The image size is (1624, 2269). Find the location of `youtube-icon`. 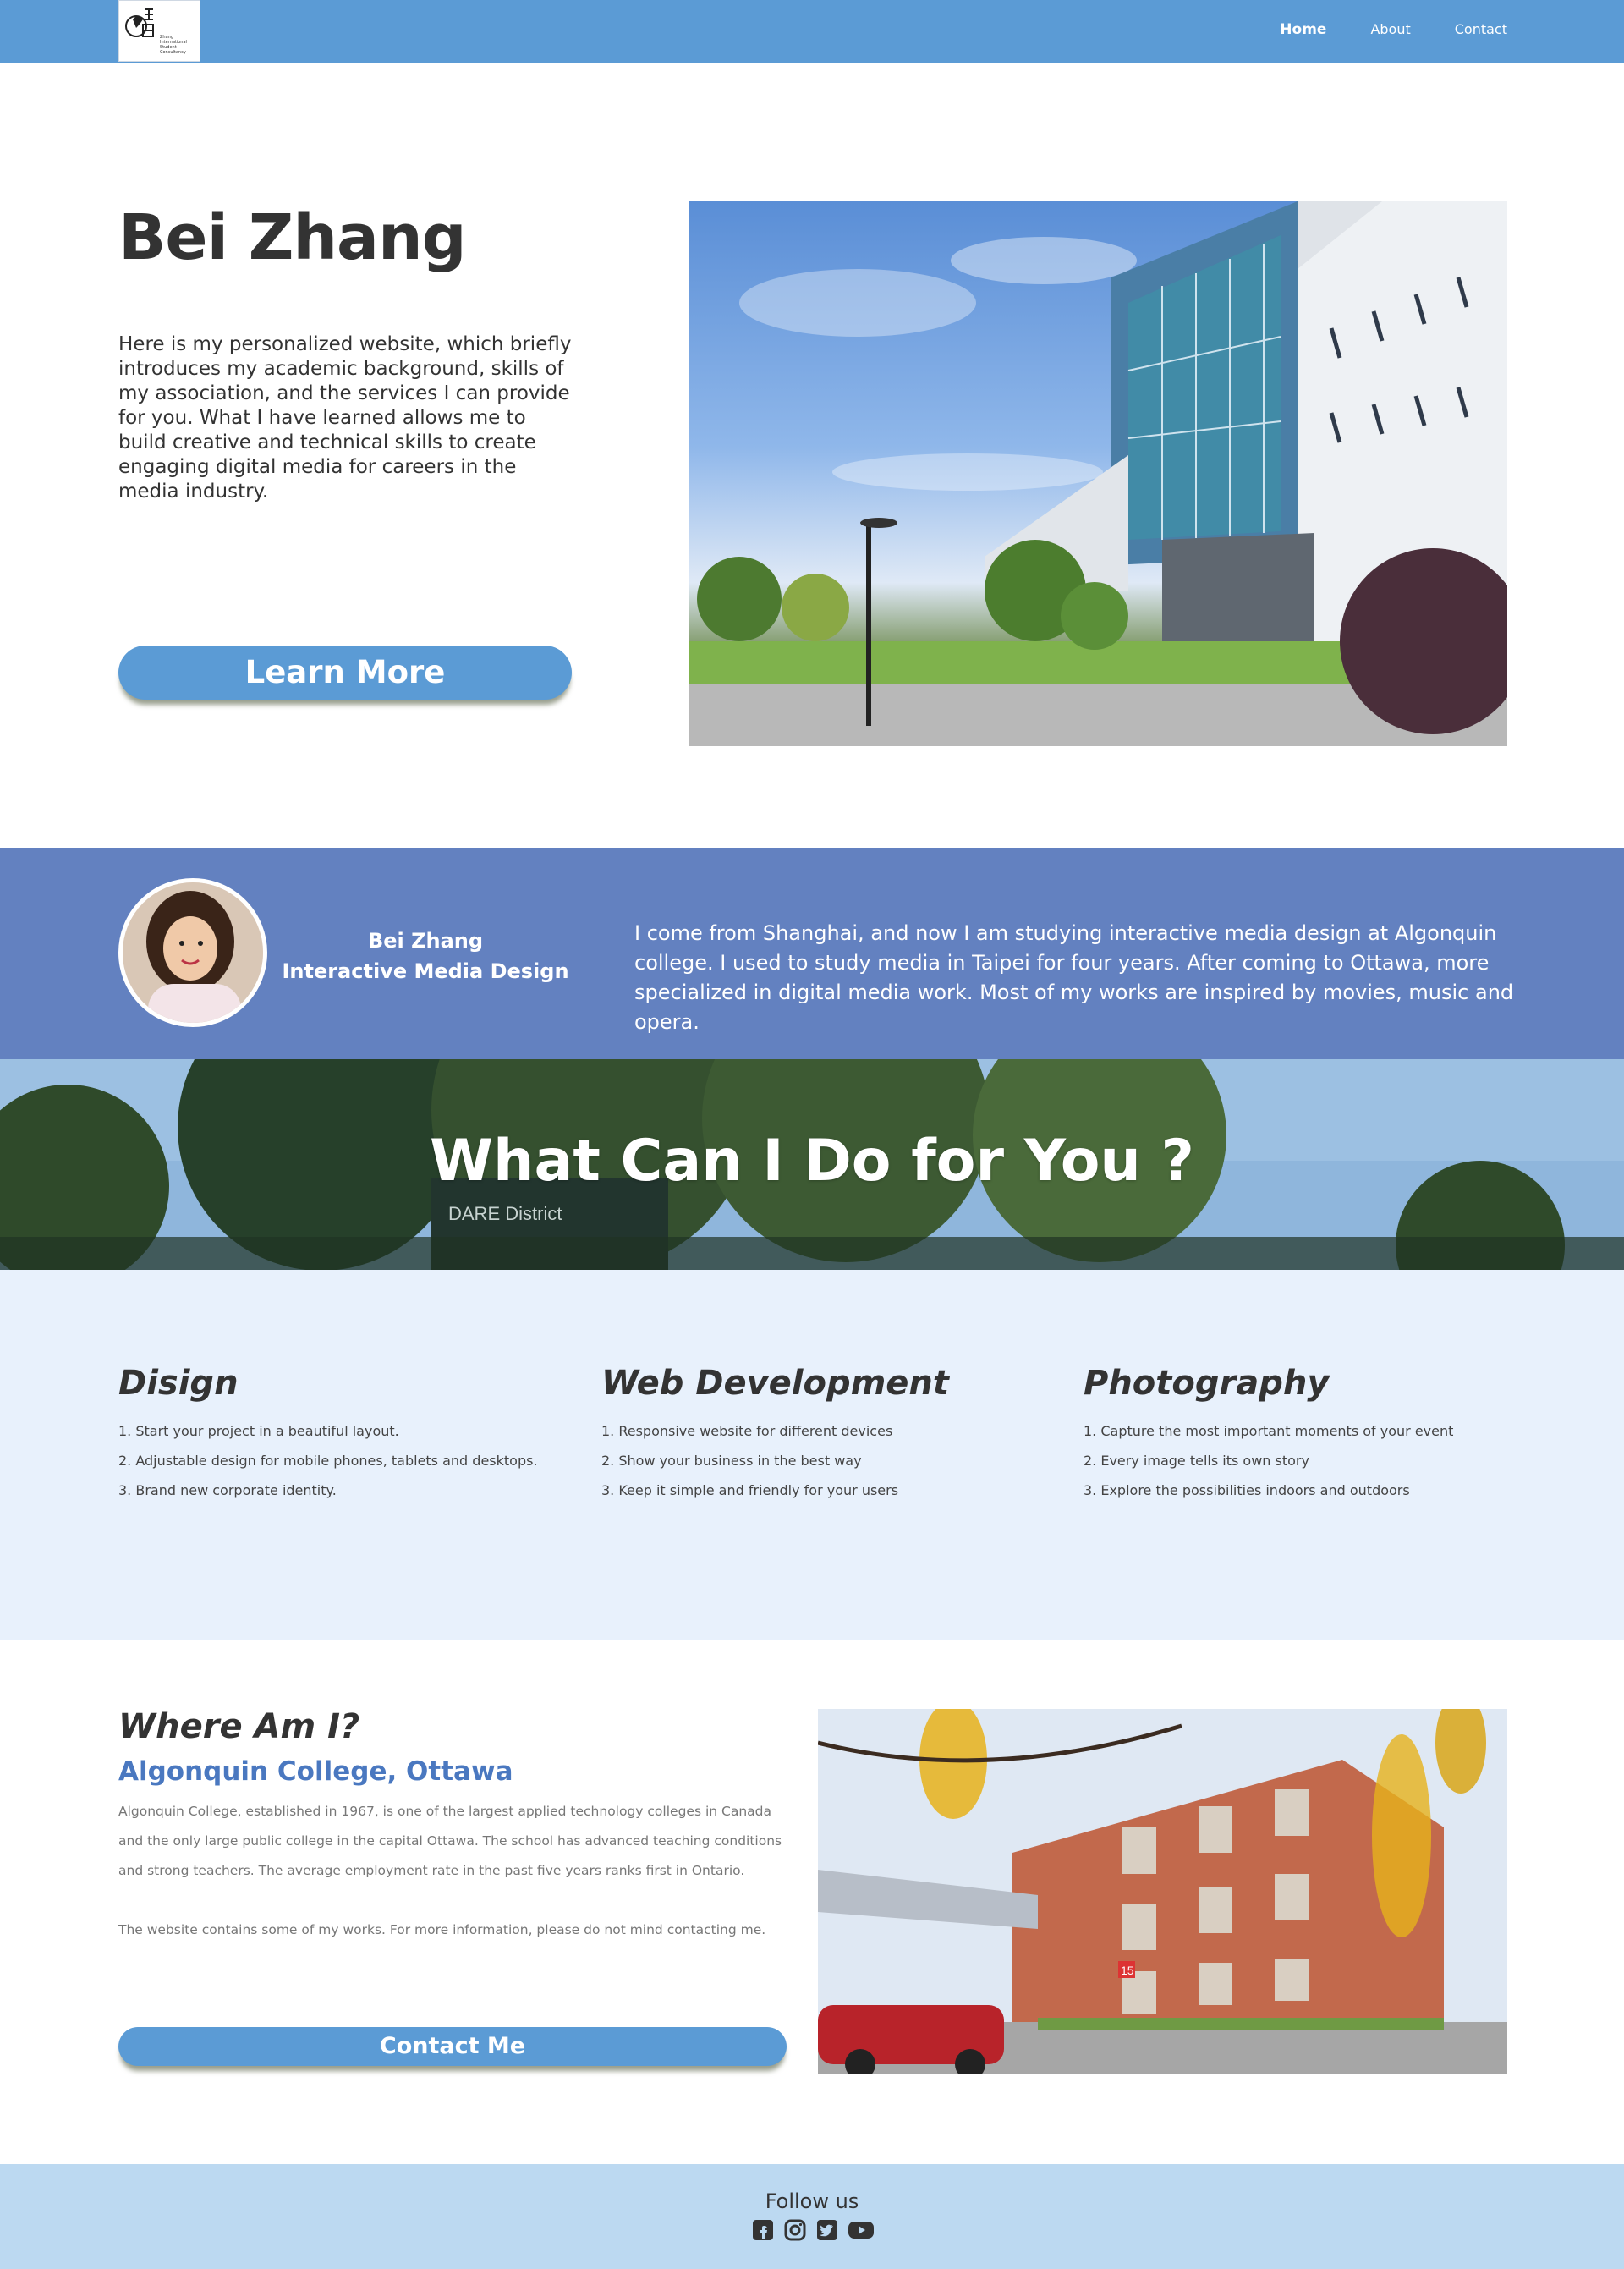

youtube-icon is located at coordinates (861, 2230).